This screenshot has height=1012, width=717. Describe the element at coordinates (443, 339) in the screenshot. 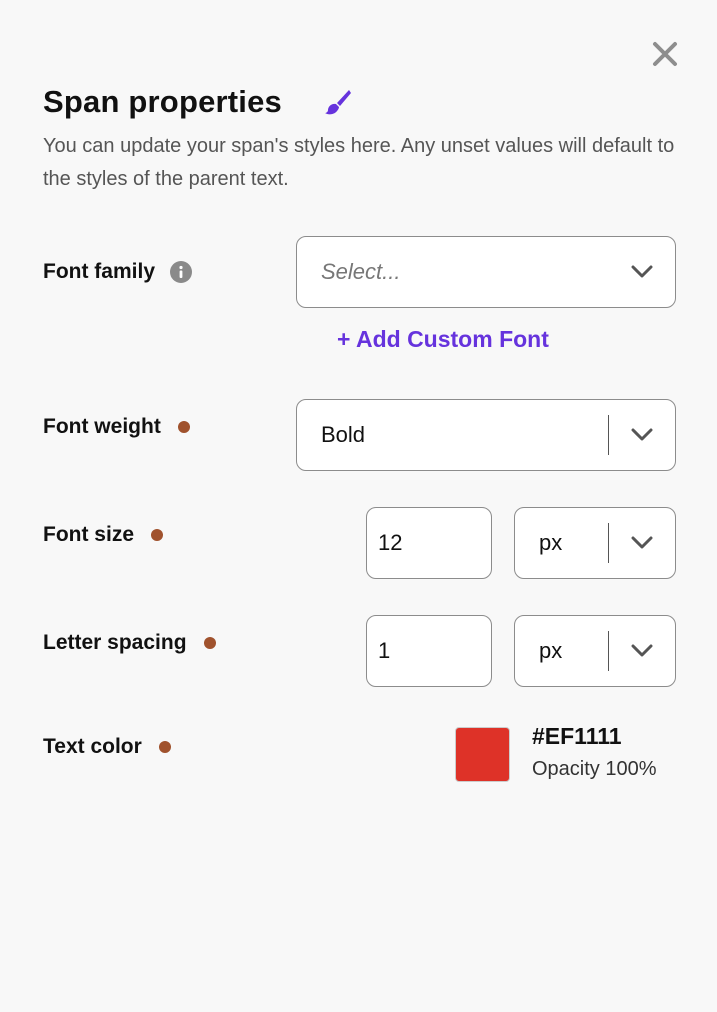

I see `add-custom-font-link: + Add Custom Font` at that location.